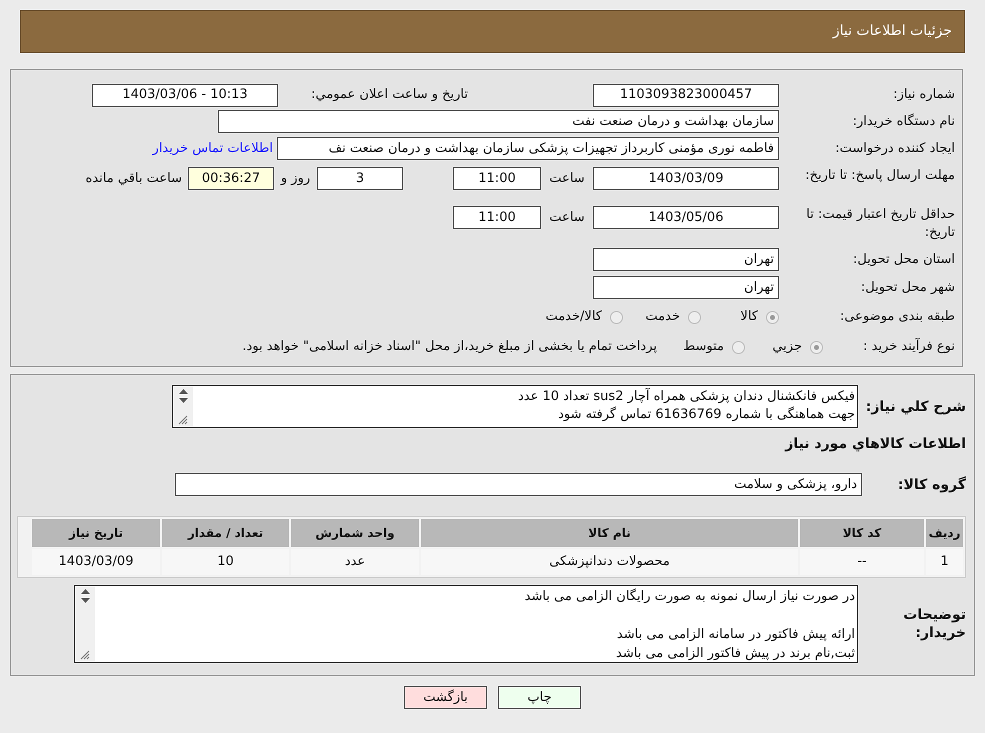 Image resolution: width=985 pixels, height=733 pixels. Describe the element at coordinates (907, 287) in the screenshot. I see `field-label: شهر محل تحویل:` at that location.